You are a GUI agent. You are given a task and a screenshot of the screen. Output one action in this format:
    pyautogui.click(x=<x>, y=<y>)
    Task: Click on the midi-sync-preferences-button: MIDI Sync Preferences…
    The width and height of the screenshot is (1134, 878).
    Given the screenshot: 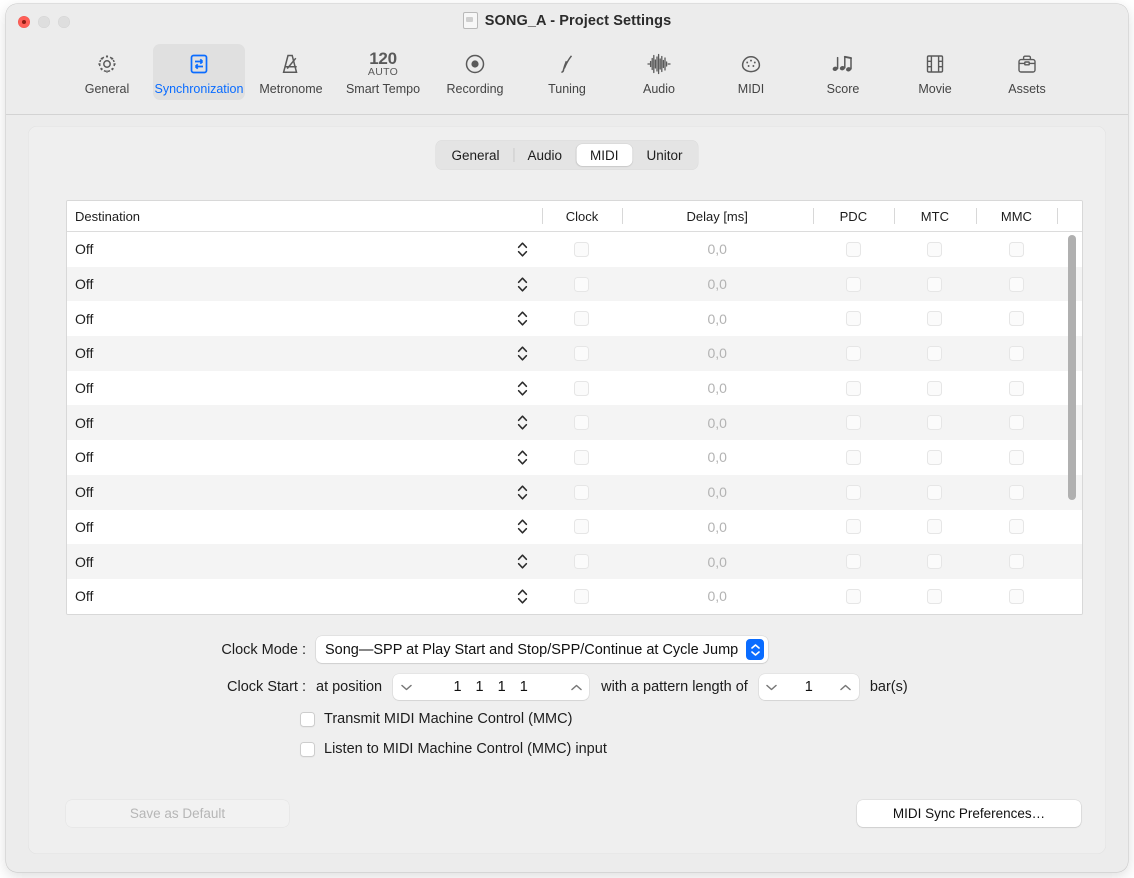 What is the action you would take?
    pyautogui.click(x=969, y=813)
    